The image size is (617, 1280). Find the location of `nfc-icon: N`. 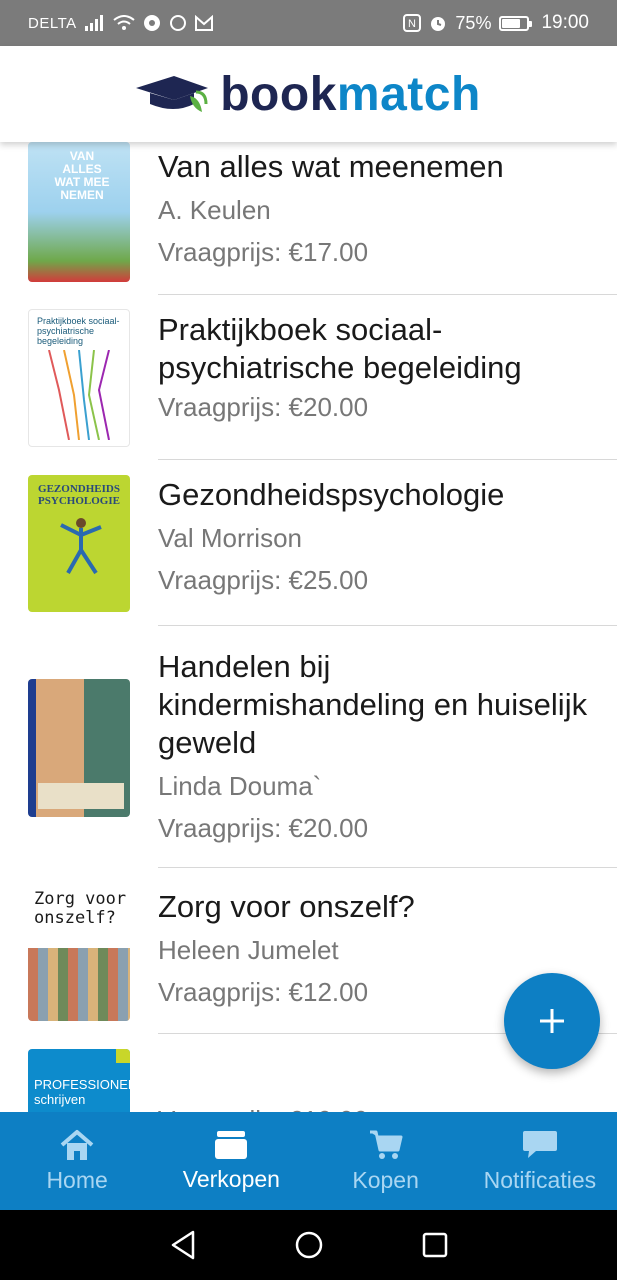

nfc-icon: N is located at coordinates (412, 23).